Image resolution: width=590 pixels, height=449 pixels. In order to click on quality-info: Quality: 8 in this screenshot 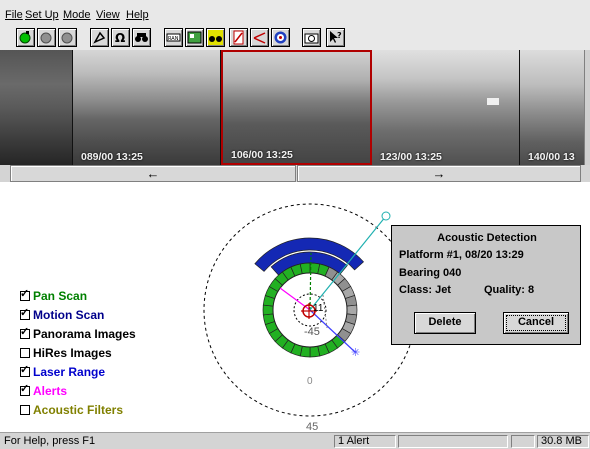, I will do `click(509, 290)`.